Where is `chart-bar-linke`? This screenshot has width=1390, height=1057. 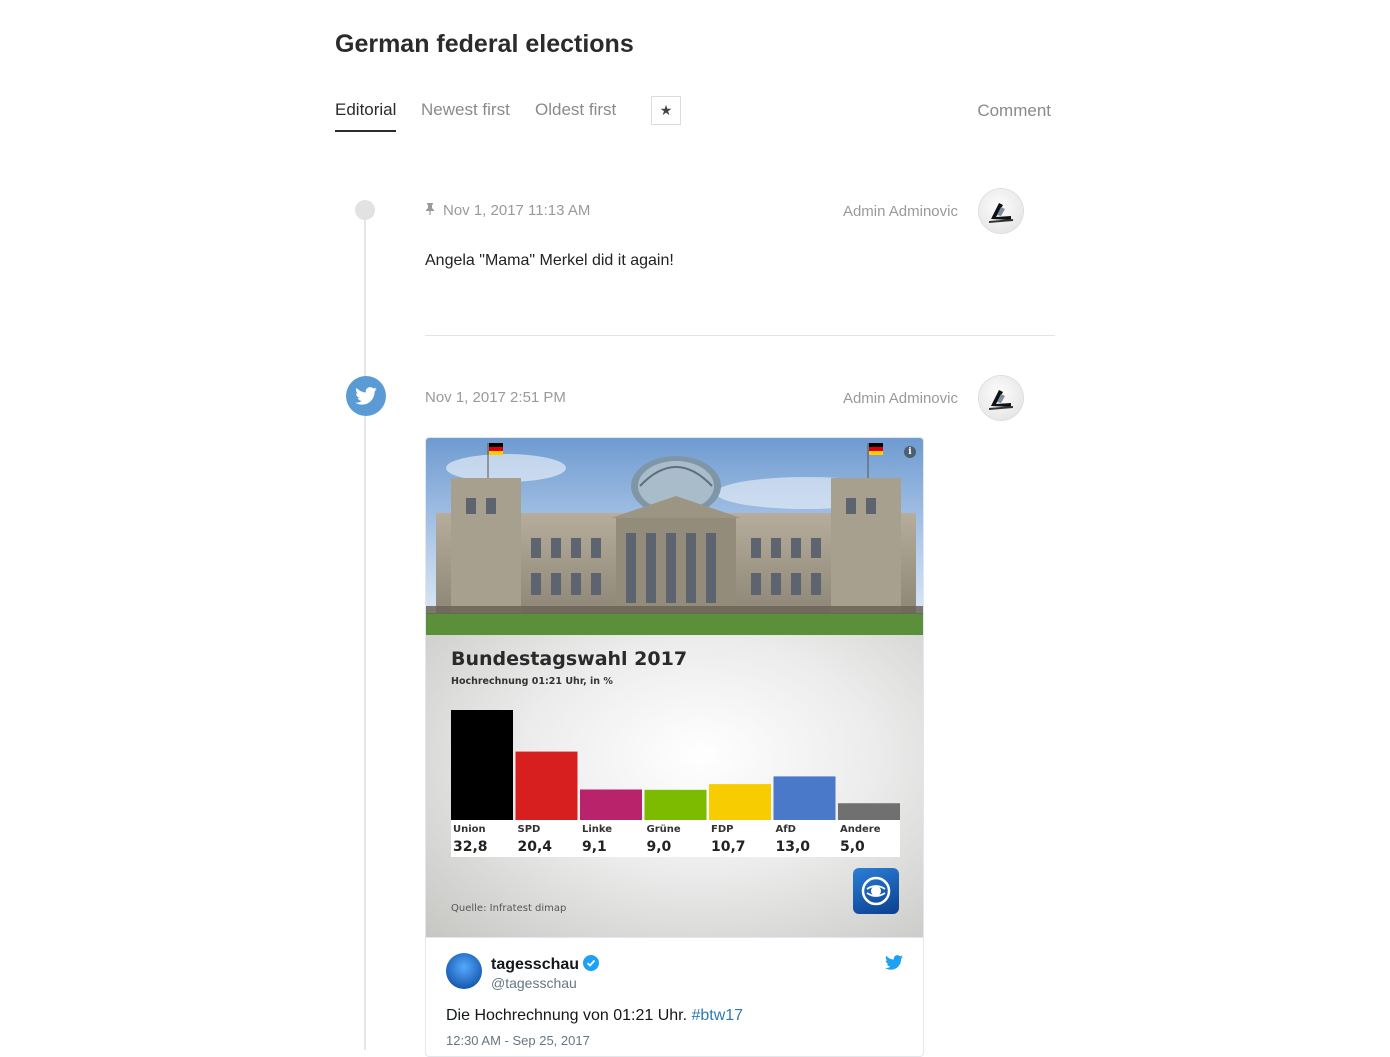
chart-bar-linke is located at coordinates (611, 804).